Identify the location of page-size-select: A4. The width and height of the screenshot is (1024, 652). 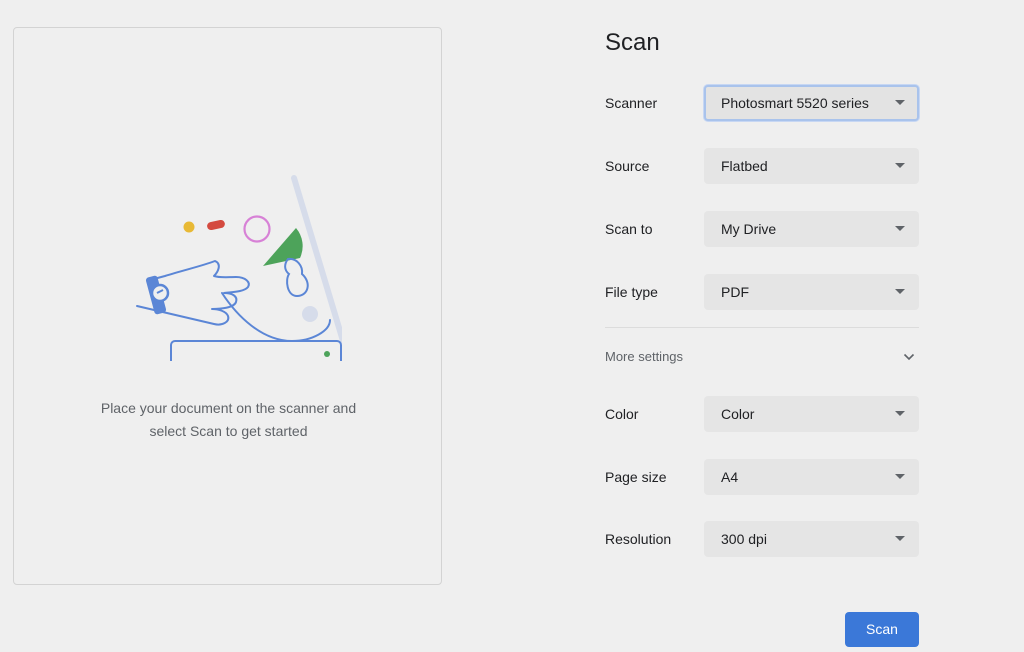
(811, 477).